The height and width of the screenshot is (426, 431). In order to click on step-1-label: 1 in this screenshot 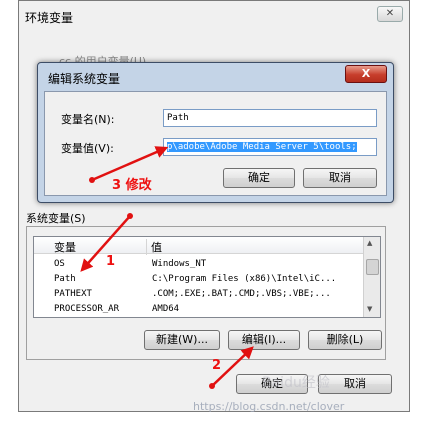, I will do `click(111, 261)`.